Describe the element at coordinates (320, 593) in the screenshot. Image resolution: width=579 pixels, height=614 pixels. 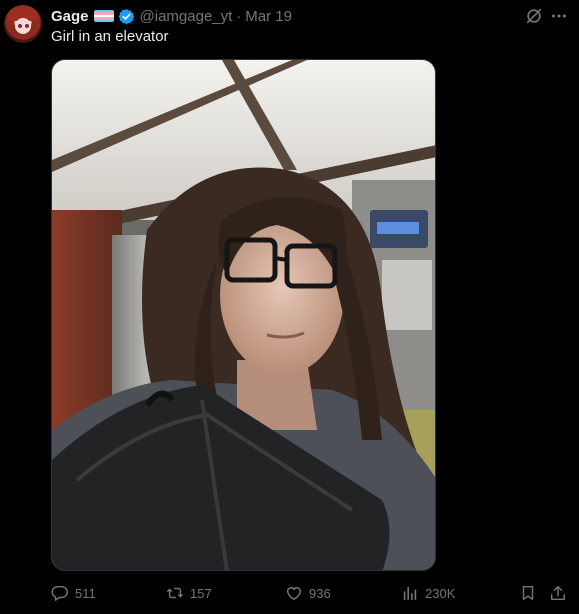
I see `like-count: 936` at that location.